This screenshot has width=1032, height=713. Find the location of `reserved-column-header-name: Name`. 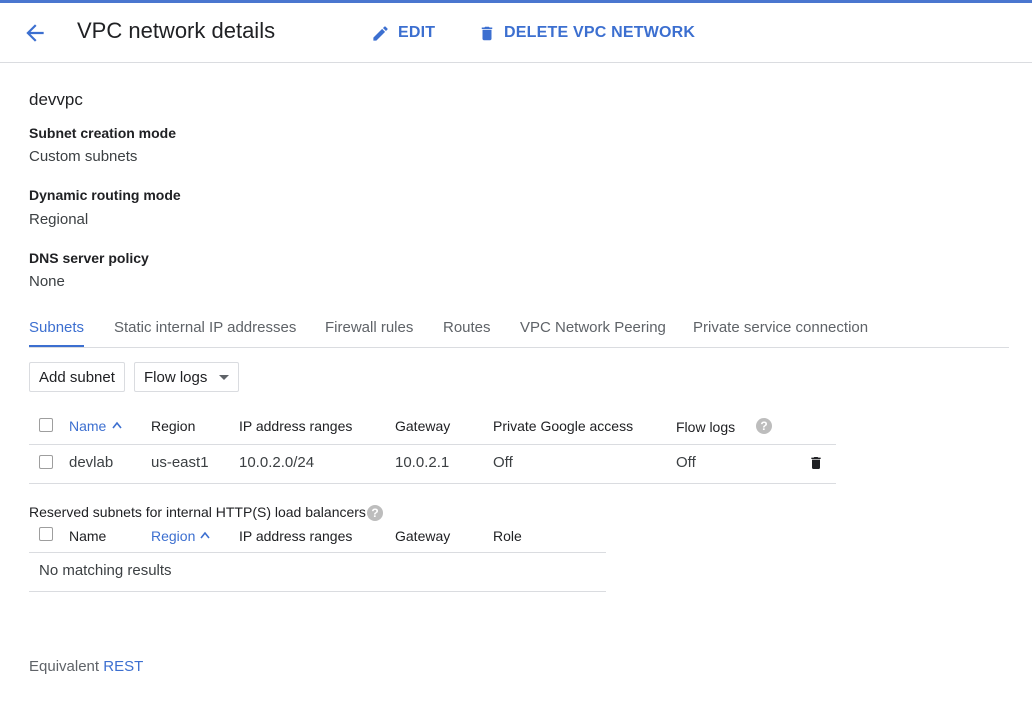

reserved-column-header-name: Name is located at coordinates (87, 536).